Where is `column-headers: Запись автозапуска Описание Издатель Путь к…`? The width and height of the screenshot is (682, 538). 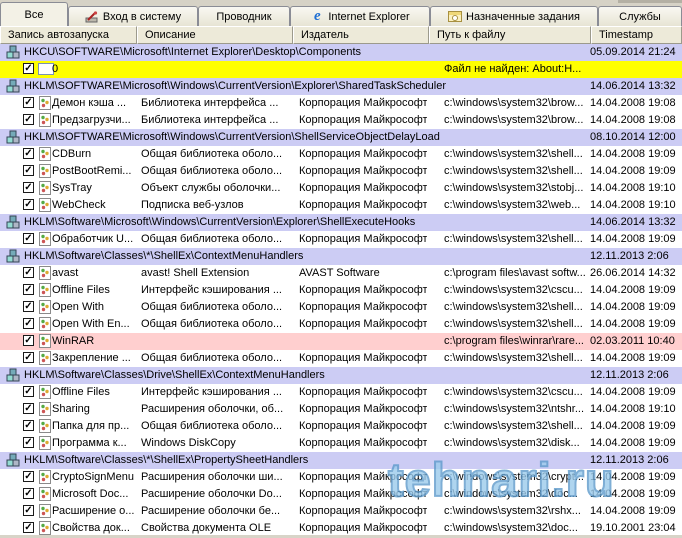 column-headers: Запись автозапуска Описание Издатель Путь к… is located at coordinates (341, 35).